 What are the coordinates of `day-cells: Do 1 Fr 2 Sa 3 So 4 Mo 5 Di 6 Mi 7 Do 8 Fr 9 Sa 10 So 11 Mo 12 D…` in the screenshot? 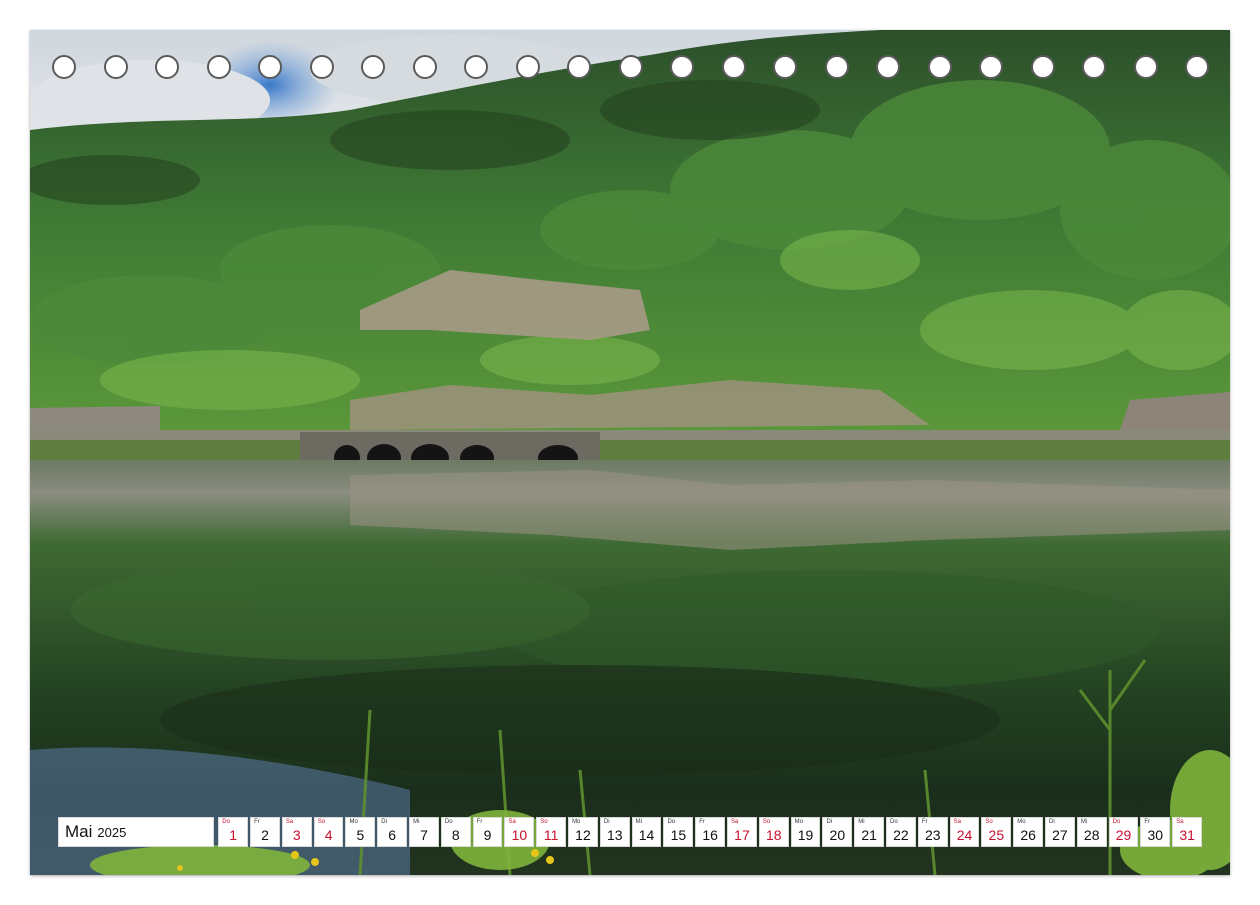 It's located at (710, 832).